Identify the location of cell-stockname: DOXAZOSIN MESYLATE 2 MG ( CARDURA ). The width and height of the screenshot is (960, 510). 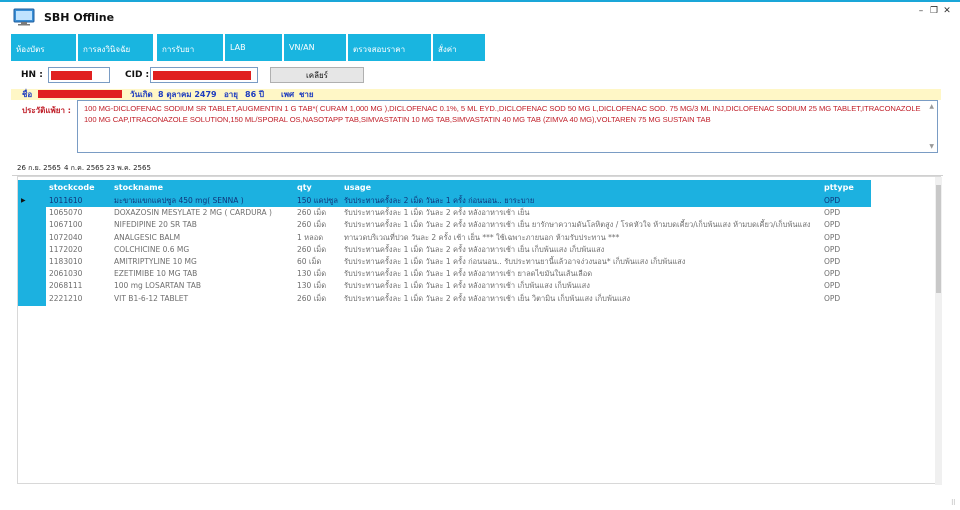
(204, 213).